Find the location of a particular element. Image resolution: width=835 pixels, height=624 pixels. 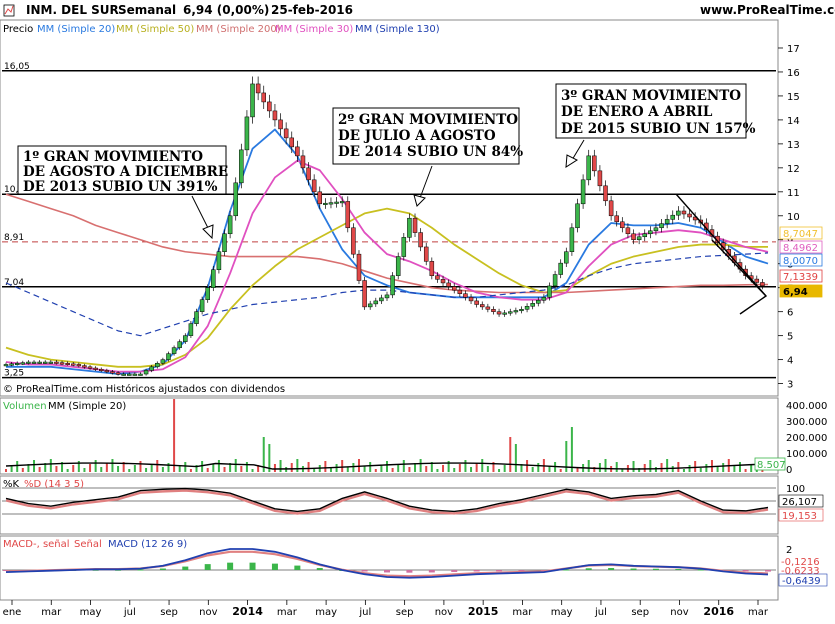

stoch-tag-1: 26,107 is located at coordinates (799, 502).